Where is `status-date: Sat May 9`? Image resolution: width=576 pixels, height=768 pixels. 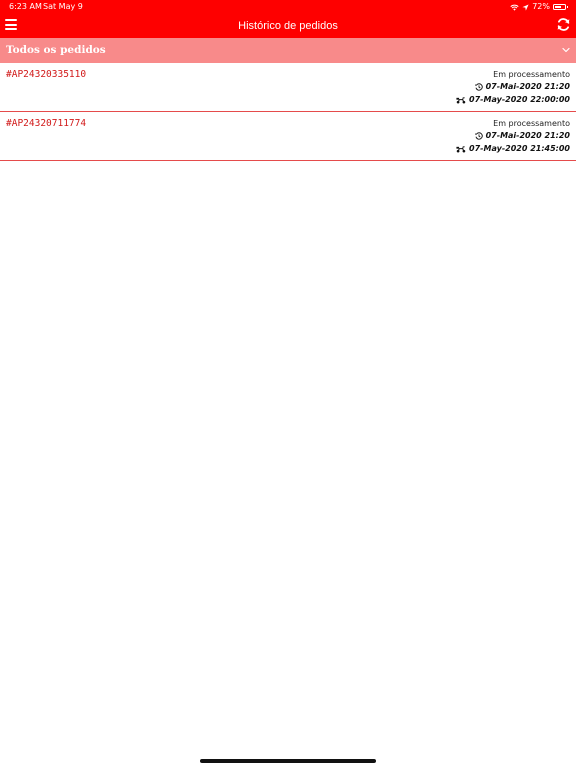 status-date: Sat May 9 is located at coordinates (63, 6).